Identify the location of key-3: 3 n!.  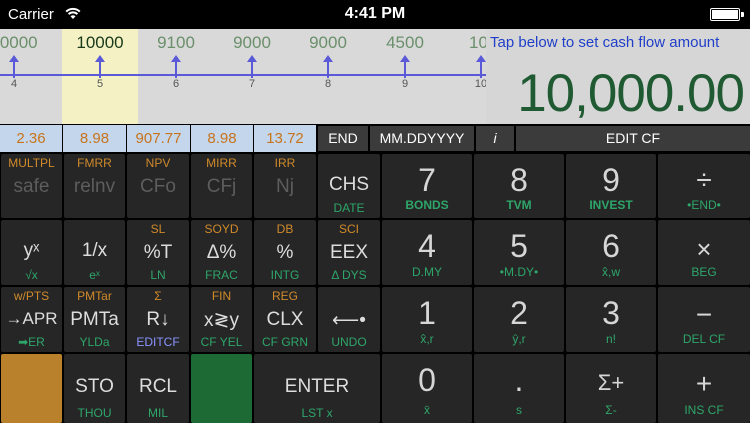
(611, 319).